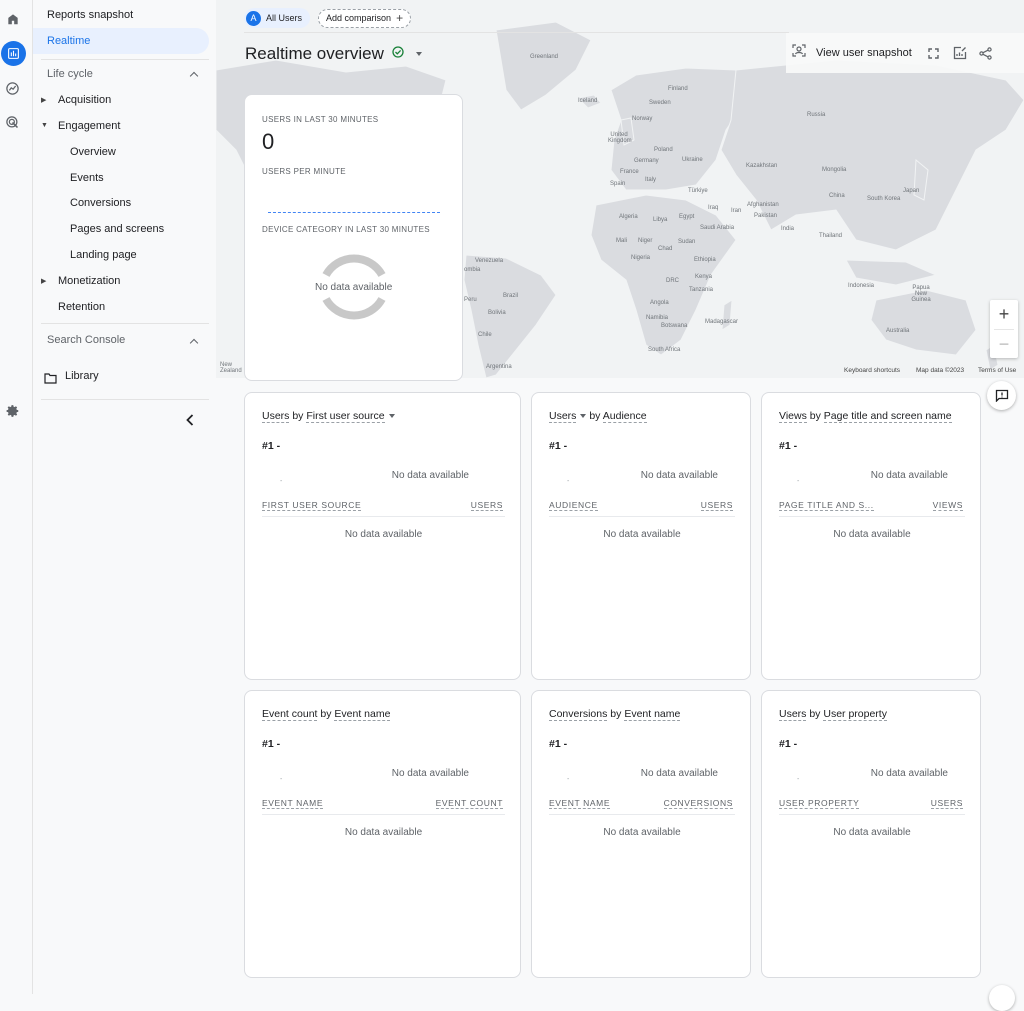  Describe the element at coordinates (472, 270) in the screenshot. I see `map-label: ombia` at that location.